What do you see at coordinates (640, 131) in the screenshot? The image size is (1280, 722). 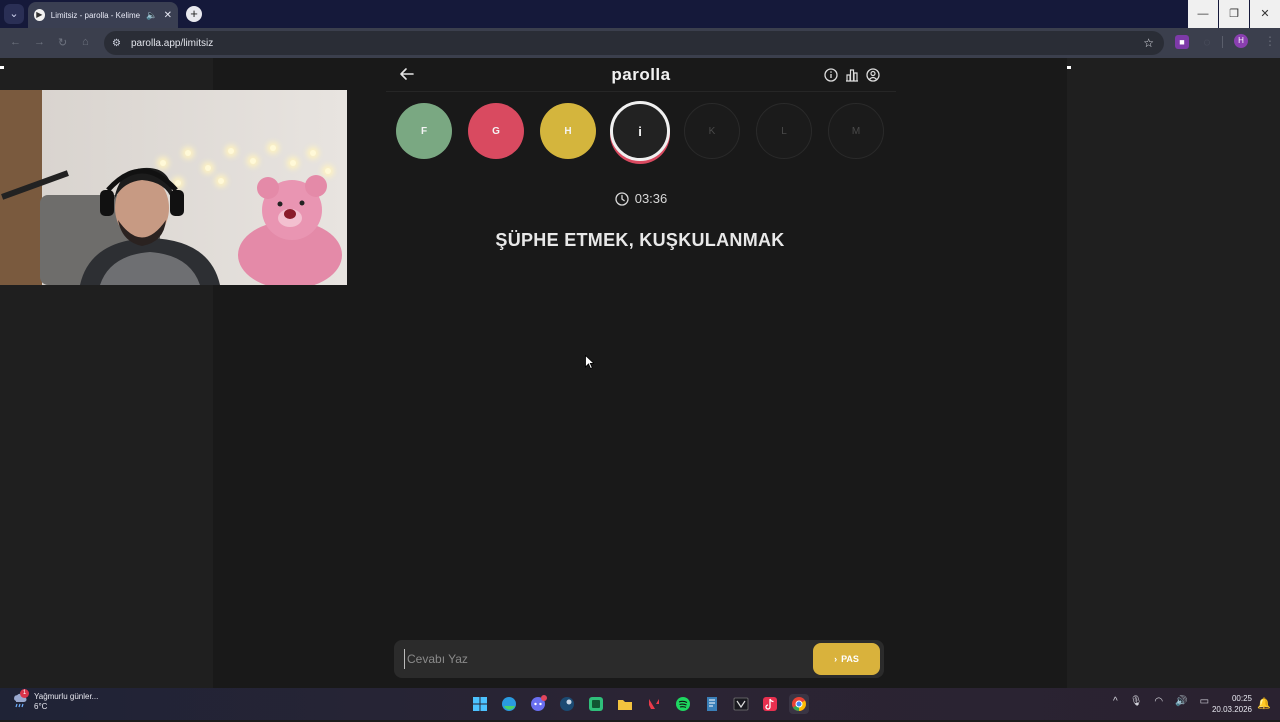 I see `current-letter-circle: i` at bounding box center [640, 131].